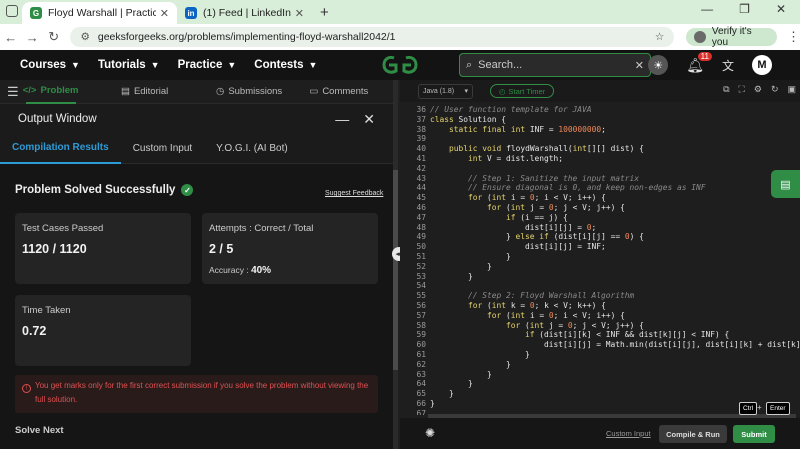 Image resolution: width=800 pixels, height=449 pixels. What do you see at coordinates (781, 9) in the screenshot?
I see `close-window-icon: ✕` at bounding box center [781, 9].